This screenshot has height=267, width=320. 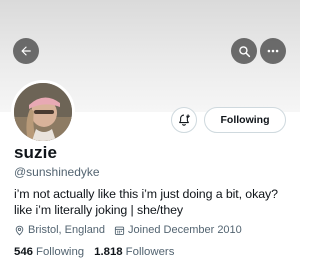 I want to click on avatar, so click(x=43, y=112).